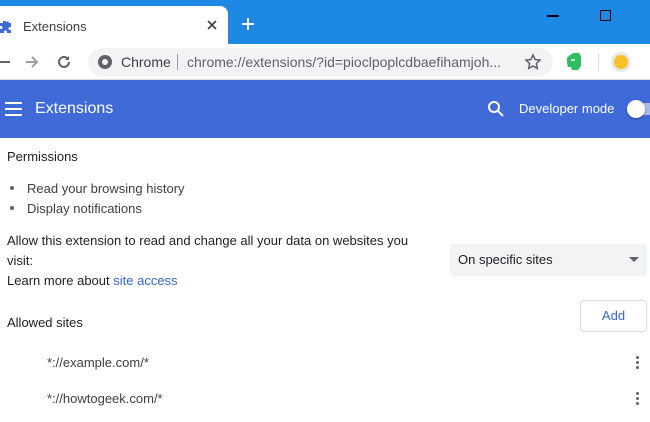 The width and height of the screenshot is (650, 422). I want to click on allowed-site-item: *://howtogeek.com/*, so click(105, 398).